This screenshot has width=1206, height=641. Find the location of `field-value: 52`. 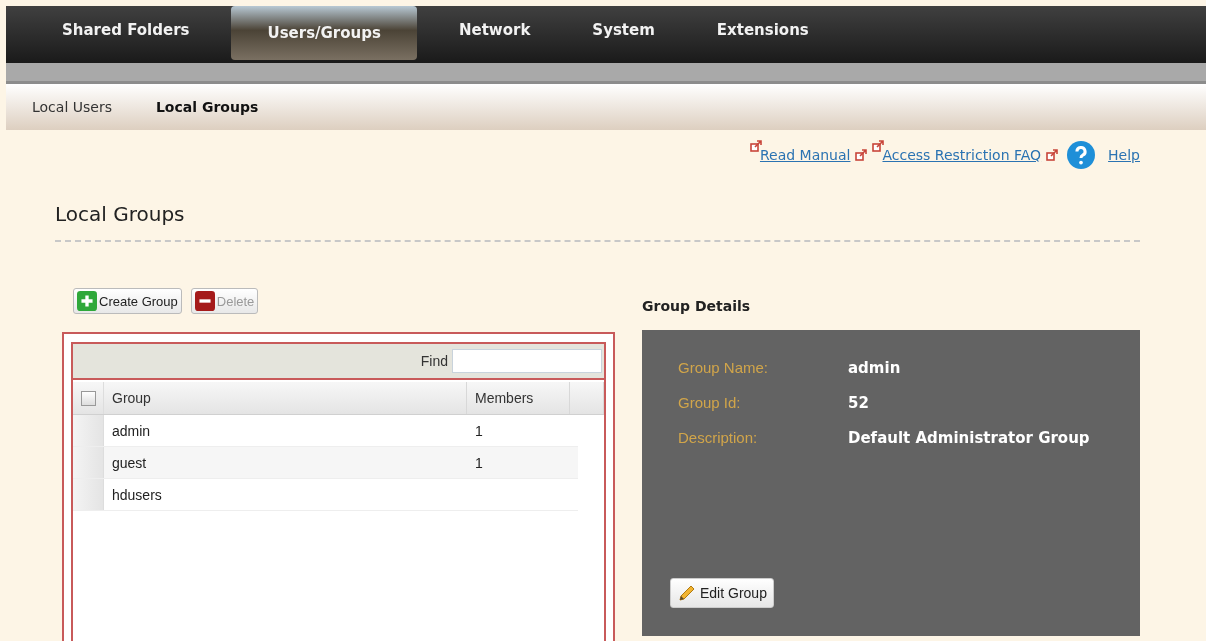

field-value: 52 is located at coordinates (858, 402).